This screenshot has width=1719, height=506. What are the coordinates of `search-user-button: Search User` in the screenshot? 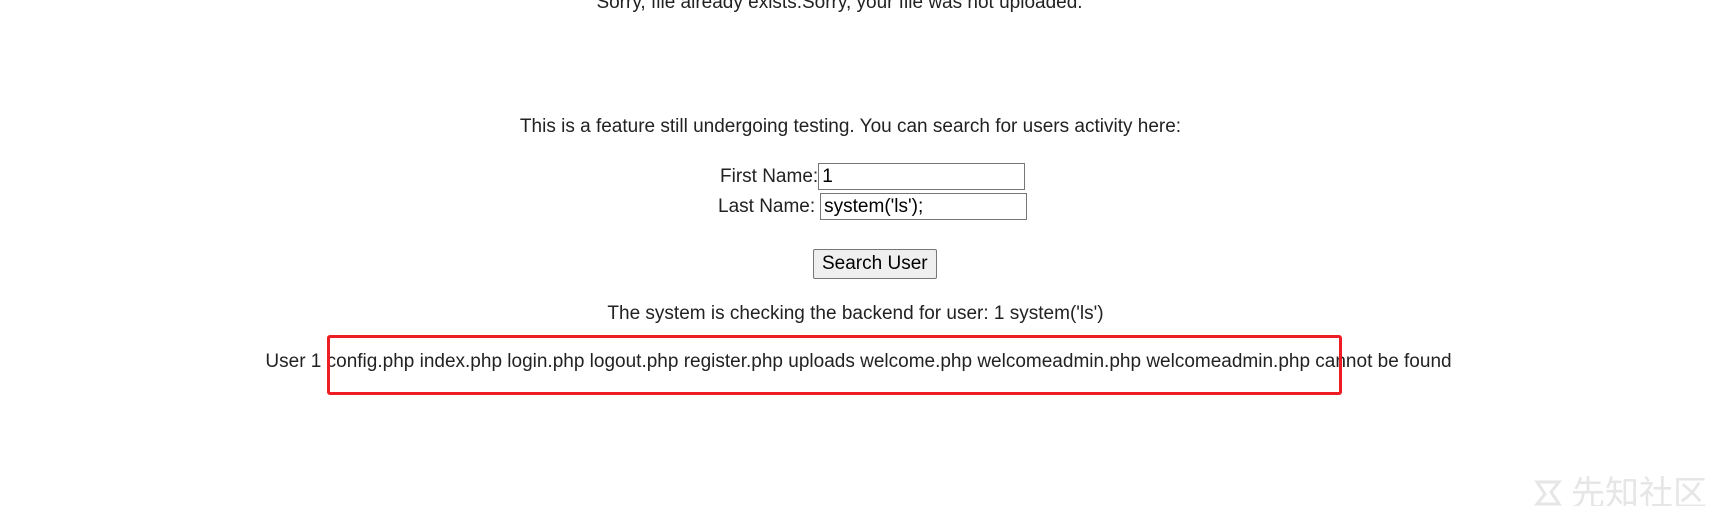 It's located at (875, 264).